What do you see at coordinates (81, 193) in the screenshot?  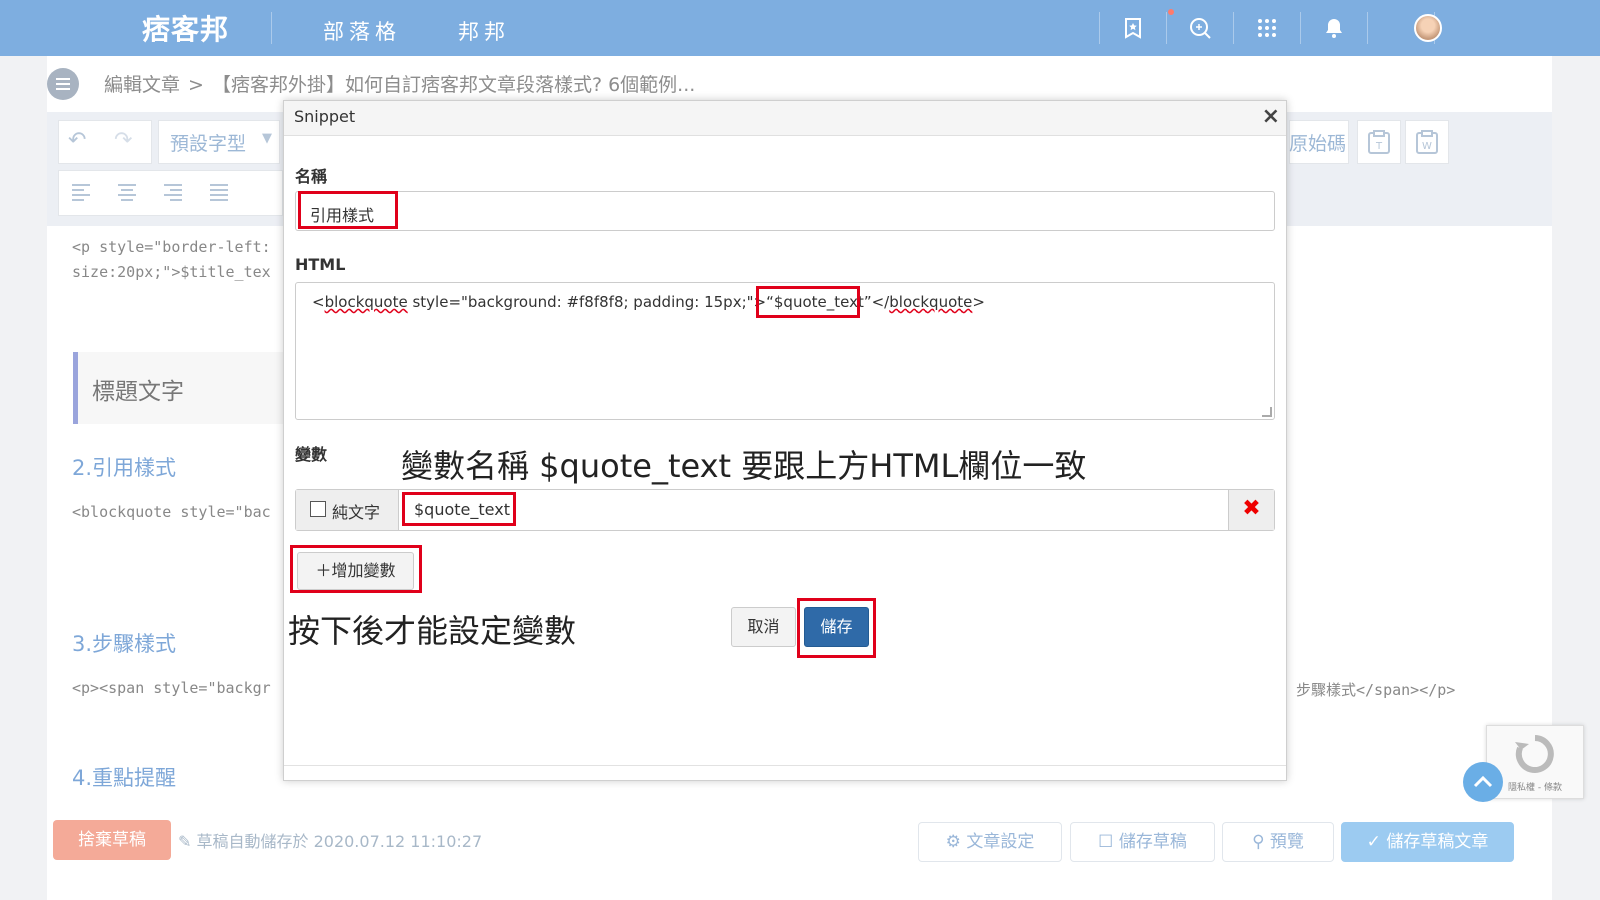 I see `align-left-icon` at bounding box center [81, 193].